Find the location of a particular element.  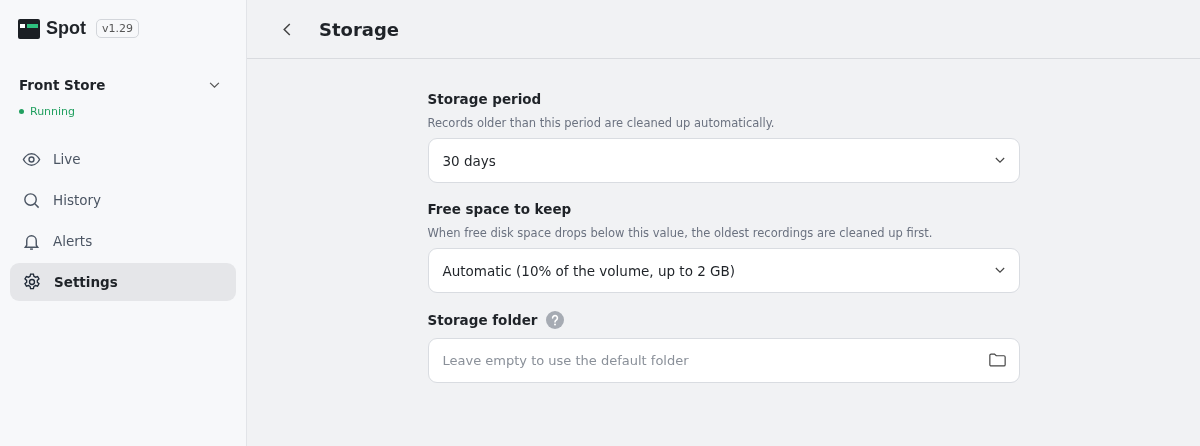

instance-selector: Front Store is located at coordinates (115, 85).